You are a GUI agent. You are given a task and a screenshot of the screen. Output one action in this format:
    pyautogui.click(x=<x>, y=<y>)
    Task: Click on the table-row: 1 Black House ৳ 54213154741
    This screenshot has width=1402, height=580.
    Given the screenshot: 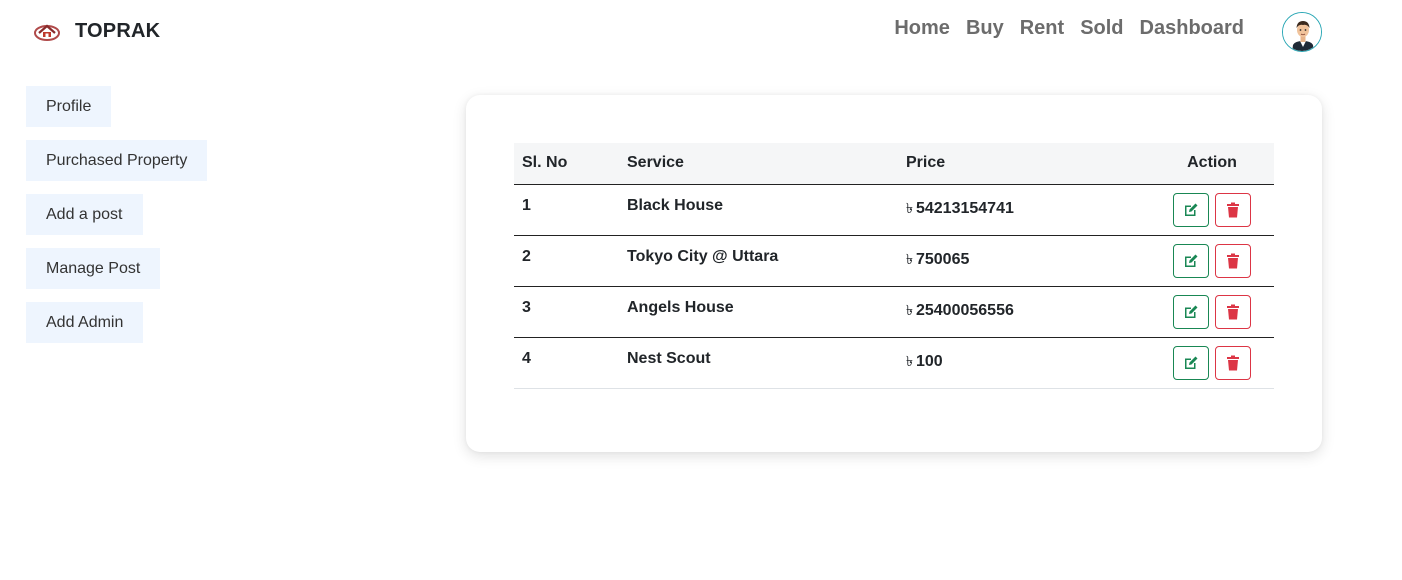 What is the action you would take?
    pyautogui.click(x=894, y=209)
    